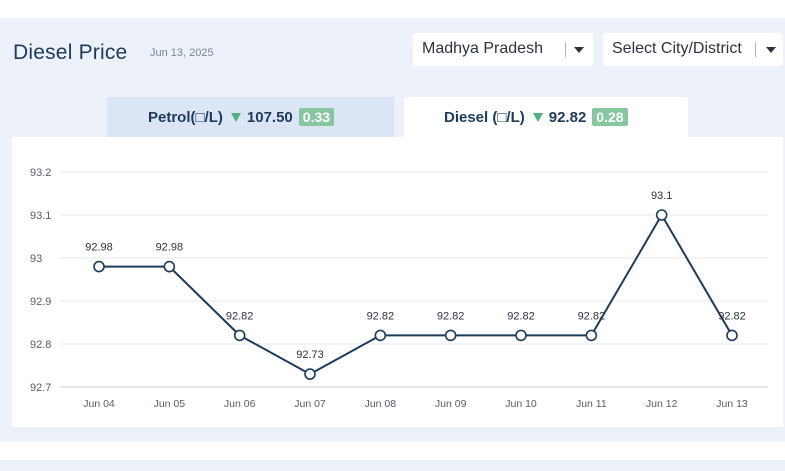 The height and width of the screenshot is (471, 785). What do you see at coordinates (484, 117) in the screenshot?
I see `tab-diesel-label: Diesel (□/L)` at bounding box center [484, 117].